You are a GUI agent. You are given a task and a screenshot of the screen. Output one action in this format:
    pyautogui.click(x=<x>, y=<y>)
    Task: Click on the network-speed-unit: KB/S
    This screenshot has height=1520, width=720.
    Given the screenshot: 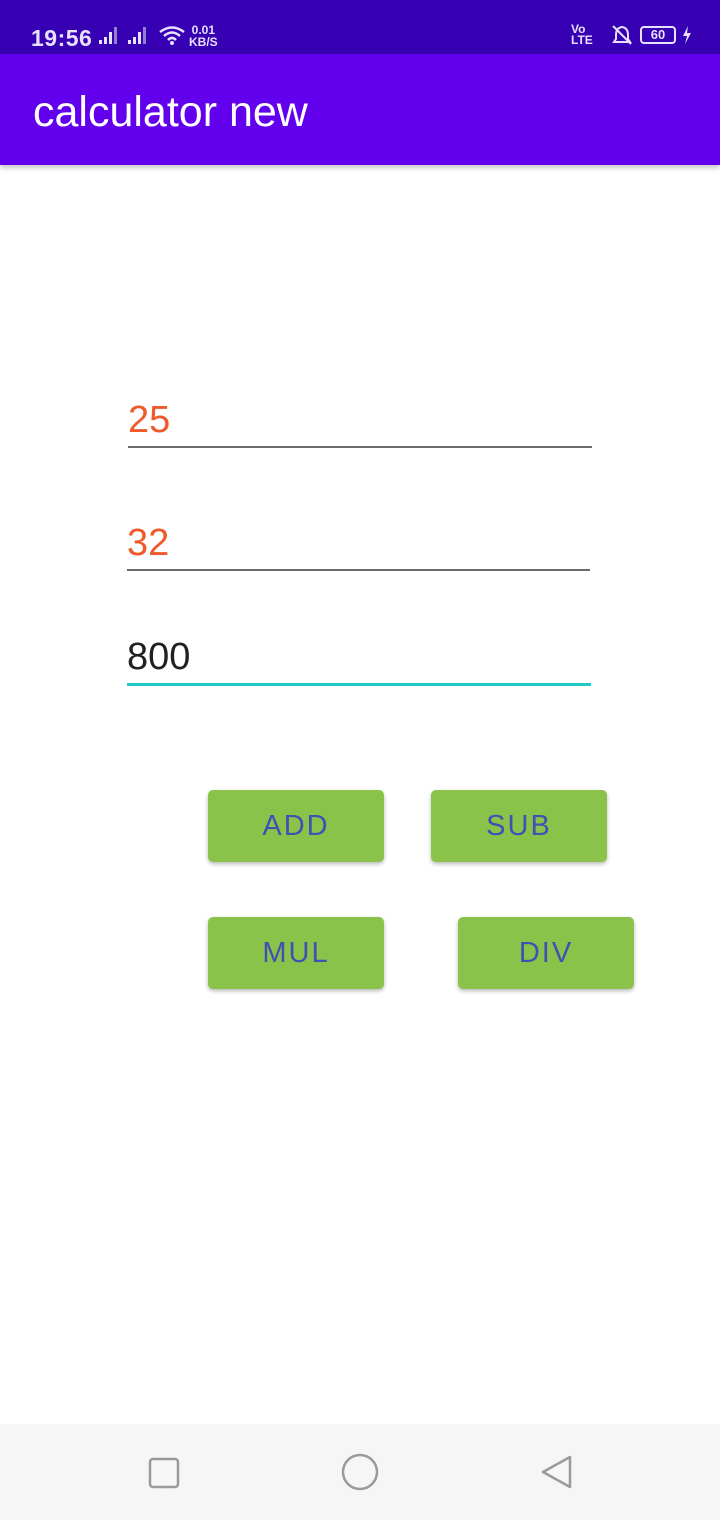 What is the action you would take?
    pyautogui.click(x=203, y=42)
    